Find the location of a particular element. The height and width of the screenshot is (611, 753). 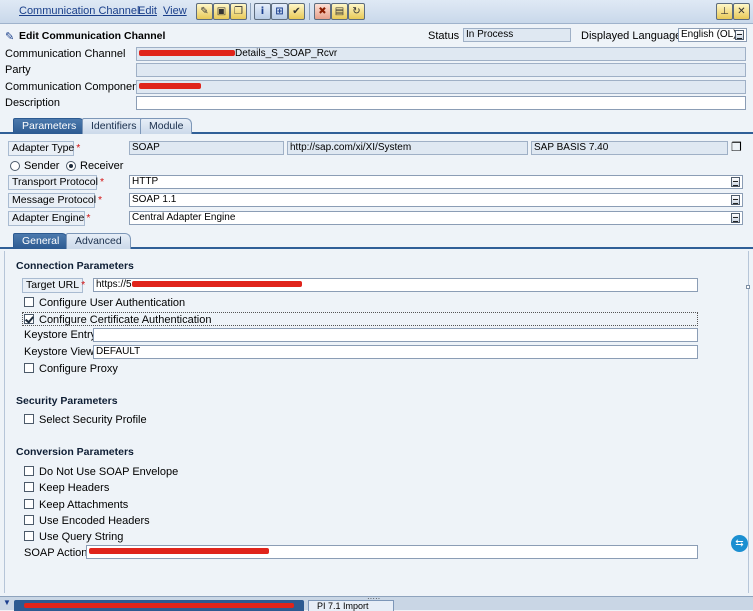

security-section-title: Security Parameters is located at coordinates (67, 401).